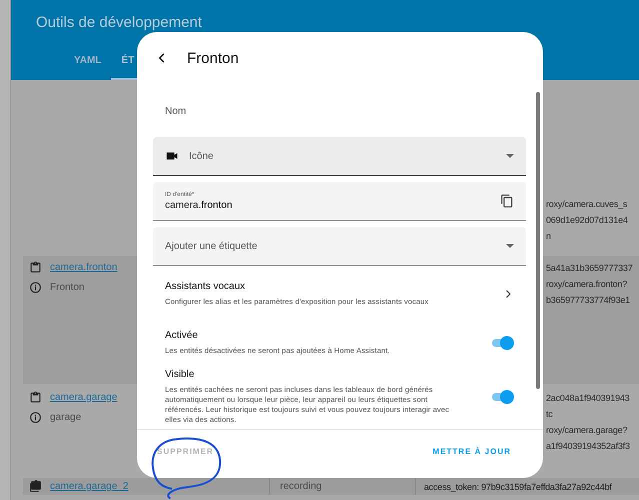  What do you see at coordinates (588, 300) in the screenshot?
I see `attribute-text: b365977733774f93e1` at bounding box center [588, 300].